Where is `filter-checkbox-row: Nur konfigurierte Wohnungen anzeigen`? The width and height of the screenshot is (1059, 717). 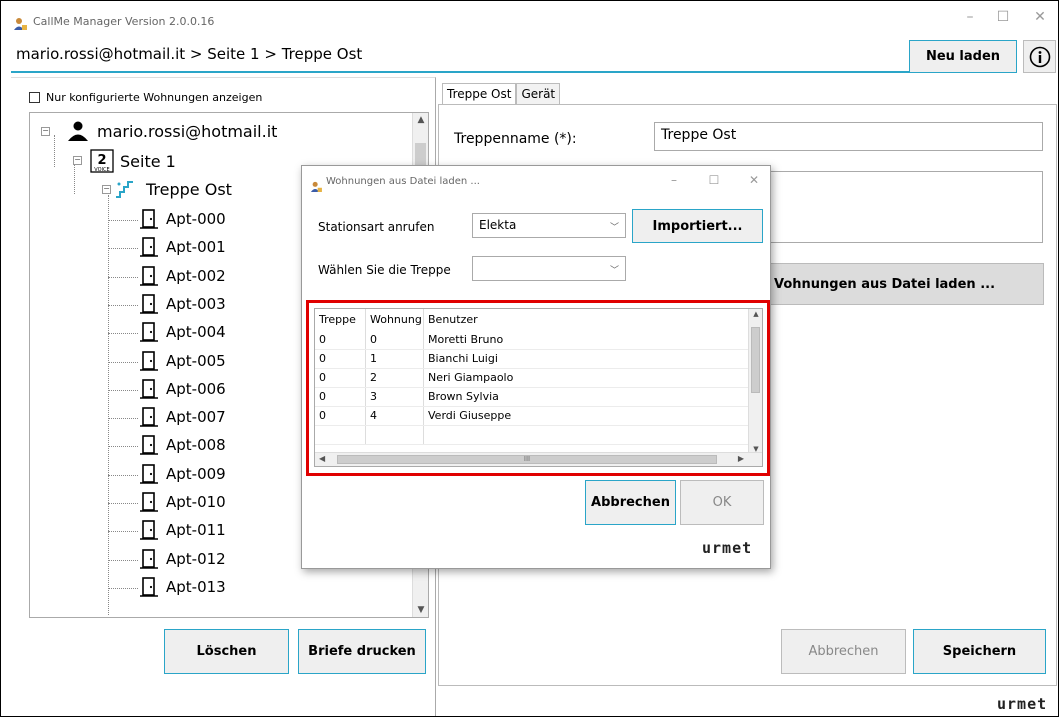 filter-checkbox-row: Nur konfigurierte Wohnungen anzeigen is located at coordinates (145, 97).